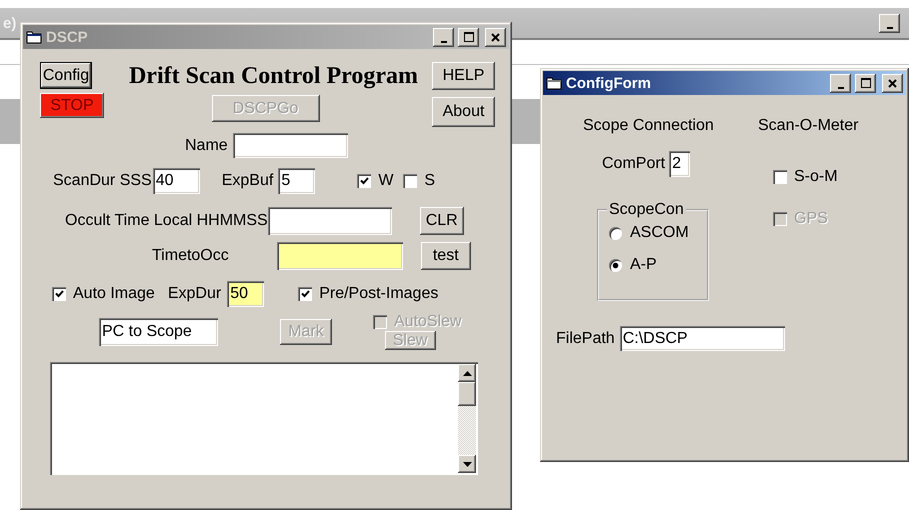  Describe the element at coordinates (442, 221) in the screenshot. I see `clr-button: CLR` at that location.